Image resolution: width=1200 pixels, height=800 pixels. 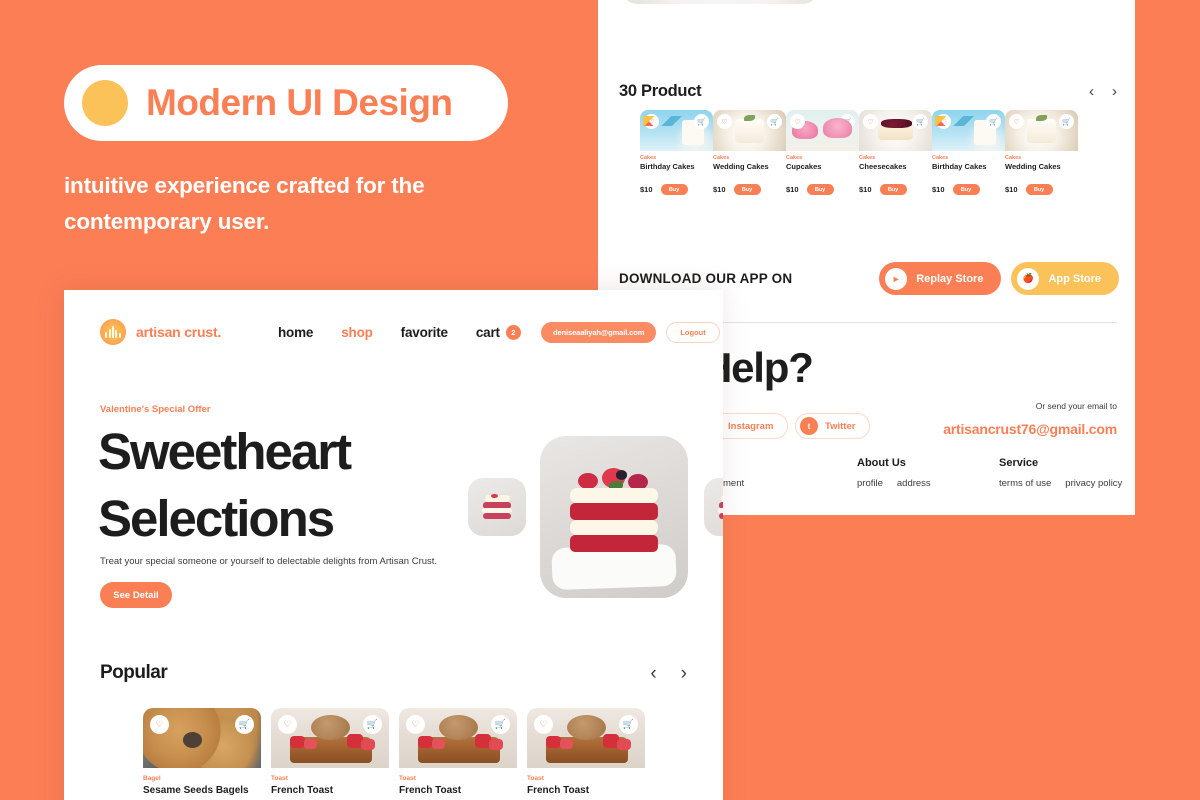 What do you see at coordinates (1019, 463) in the screenshot?
I see `footer-column-title: Service` at bounding box center [1019, 463].